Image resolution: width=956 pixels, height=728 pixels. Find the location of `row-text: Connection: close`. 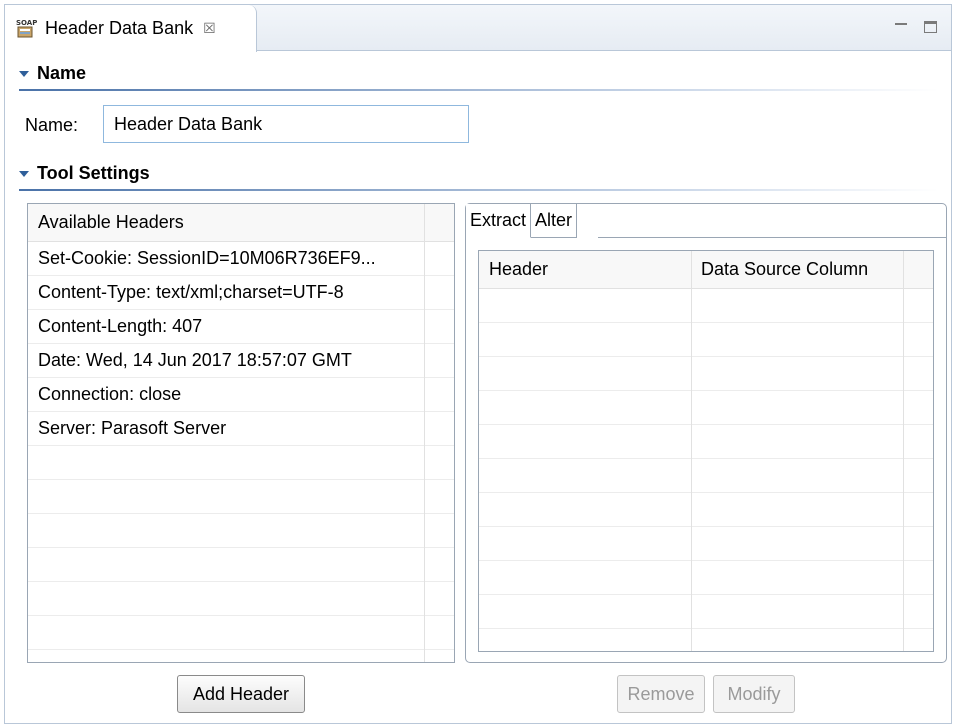

row-text: Connection: close is located at coordinates (110, 394).